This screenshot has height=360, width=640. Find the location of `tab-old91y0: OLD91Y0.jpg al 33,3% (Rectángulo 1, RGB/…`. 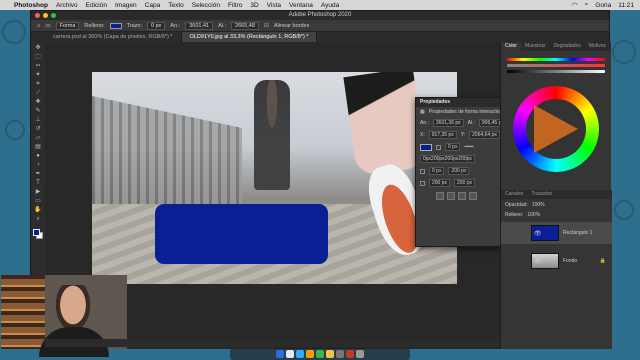

tab-old91y0: OLD91Y0.jpg al 33,3% (Rectángulo 1, RGB/… is located at coordinates (249, 37).